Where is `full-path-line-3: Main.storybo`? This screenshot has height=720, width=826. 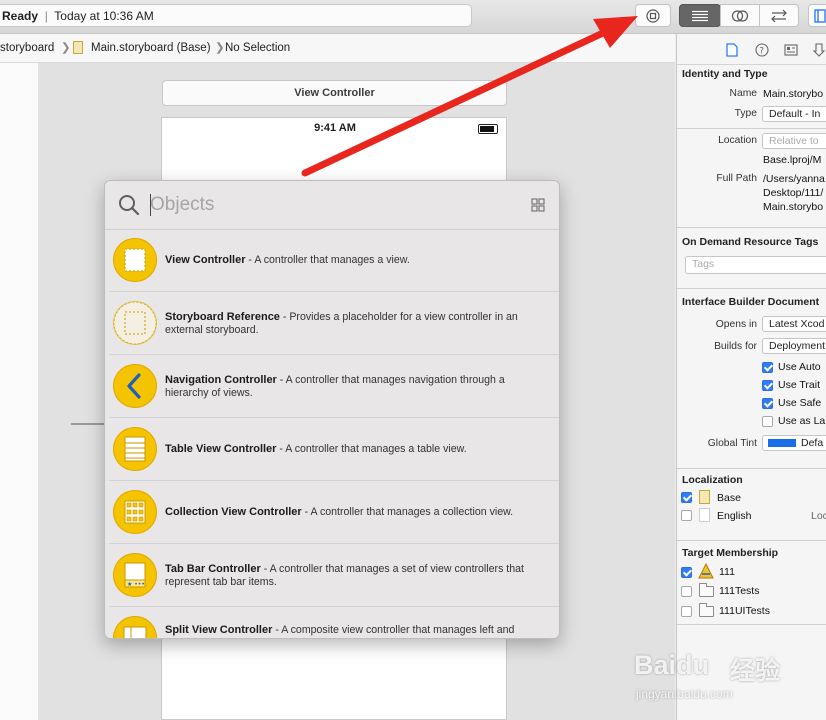 full-path-line-3: Main.storybo is located at coordinates (793, 207).